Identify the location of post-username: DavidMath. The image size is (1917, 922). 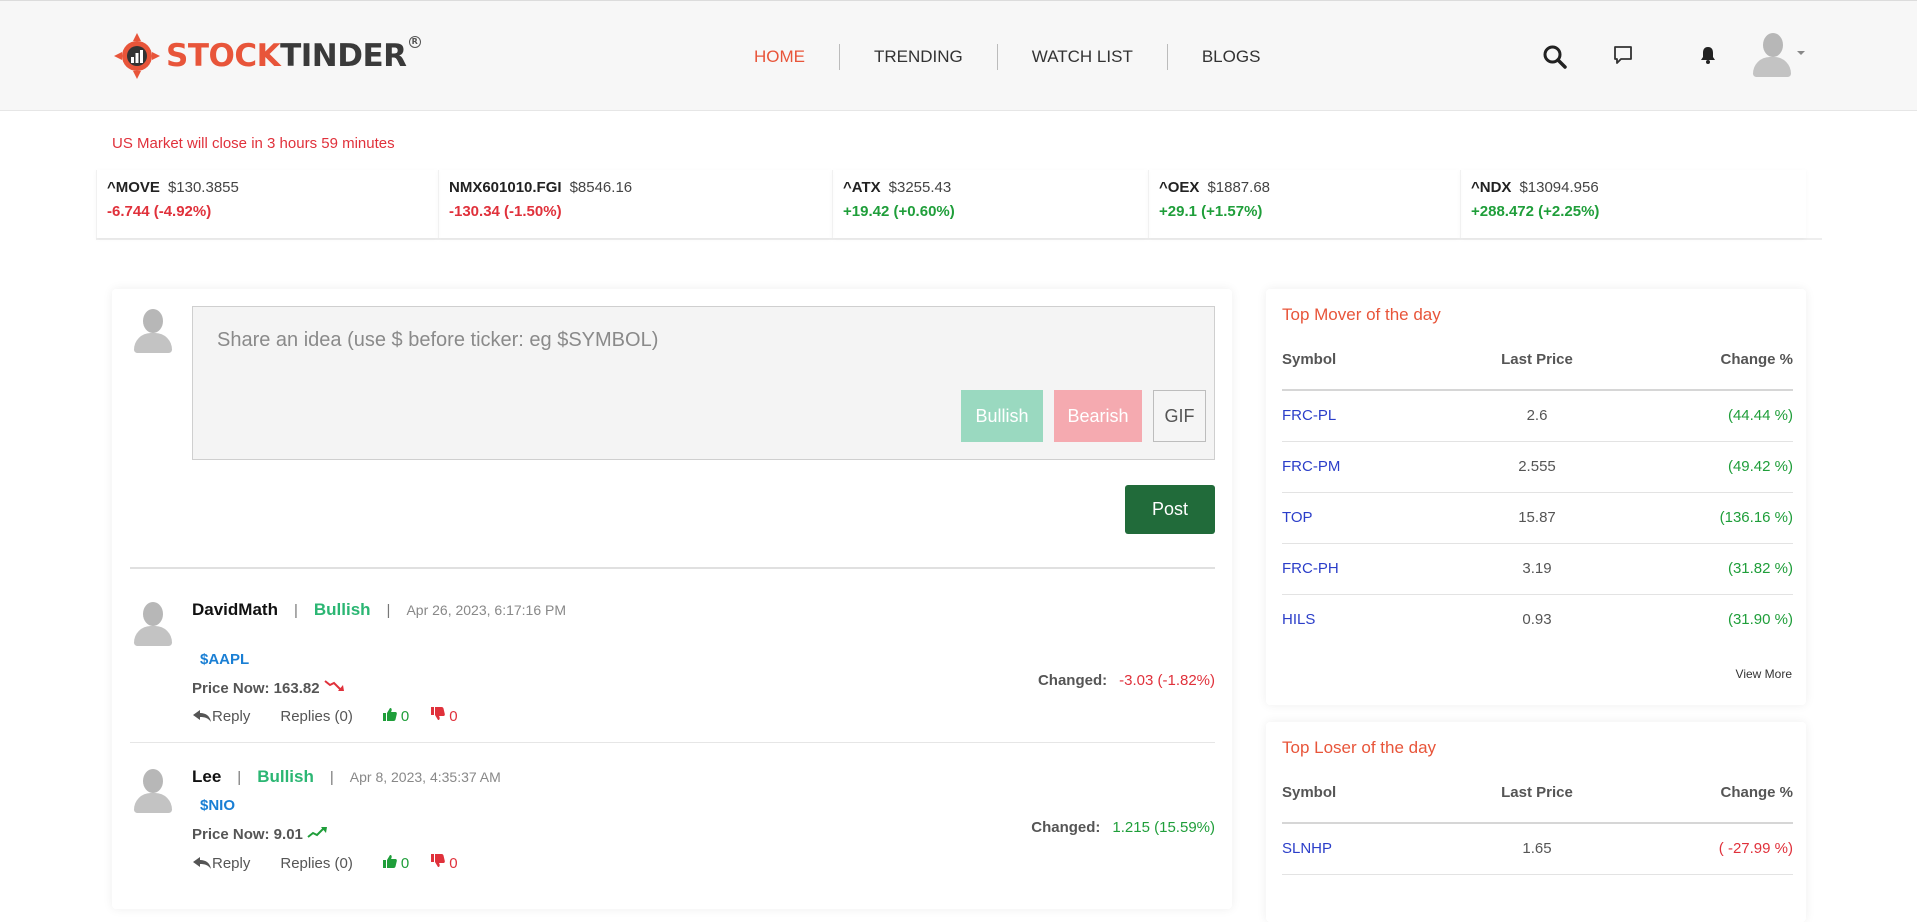
(235, 610).